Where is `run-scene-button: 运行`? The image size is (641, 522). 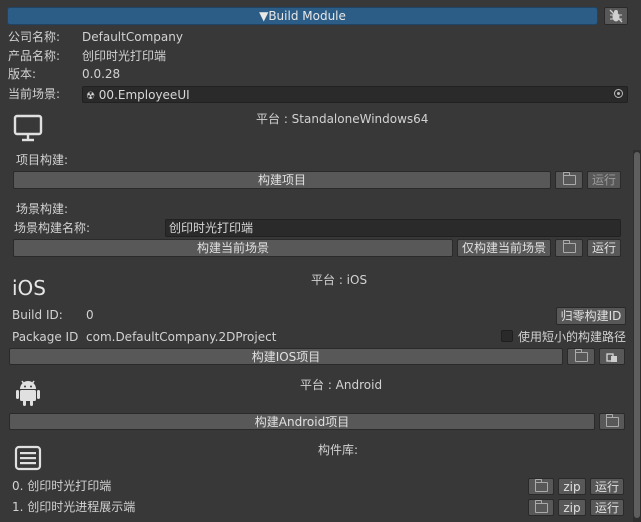 run-scene-button: 运行 is located at coordinates (604, 248).